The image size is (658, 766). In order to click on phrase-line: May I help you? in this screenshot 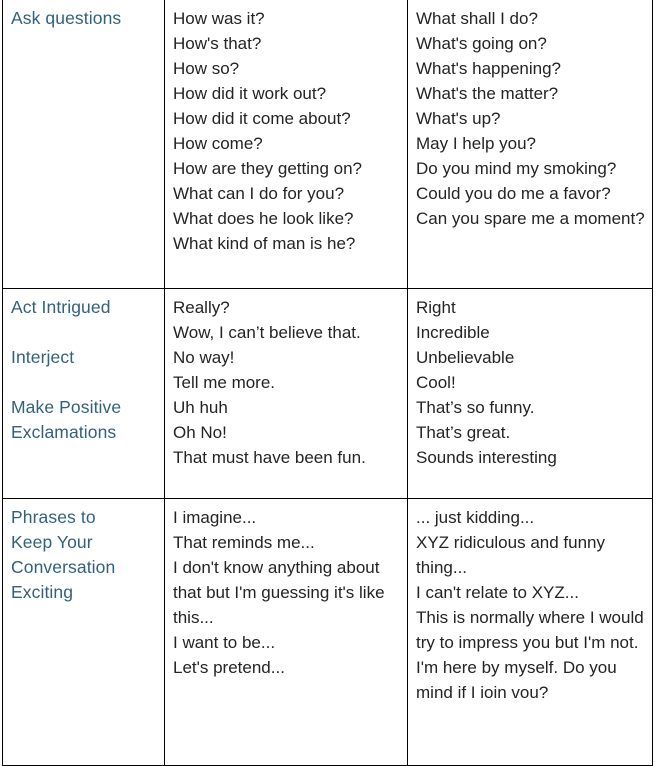, I will do `click(476, 143)`.